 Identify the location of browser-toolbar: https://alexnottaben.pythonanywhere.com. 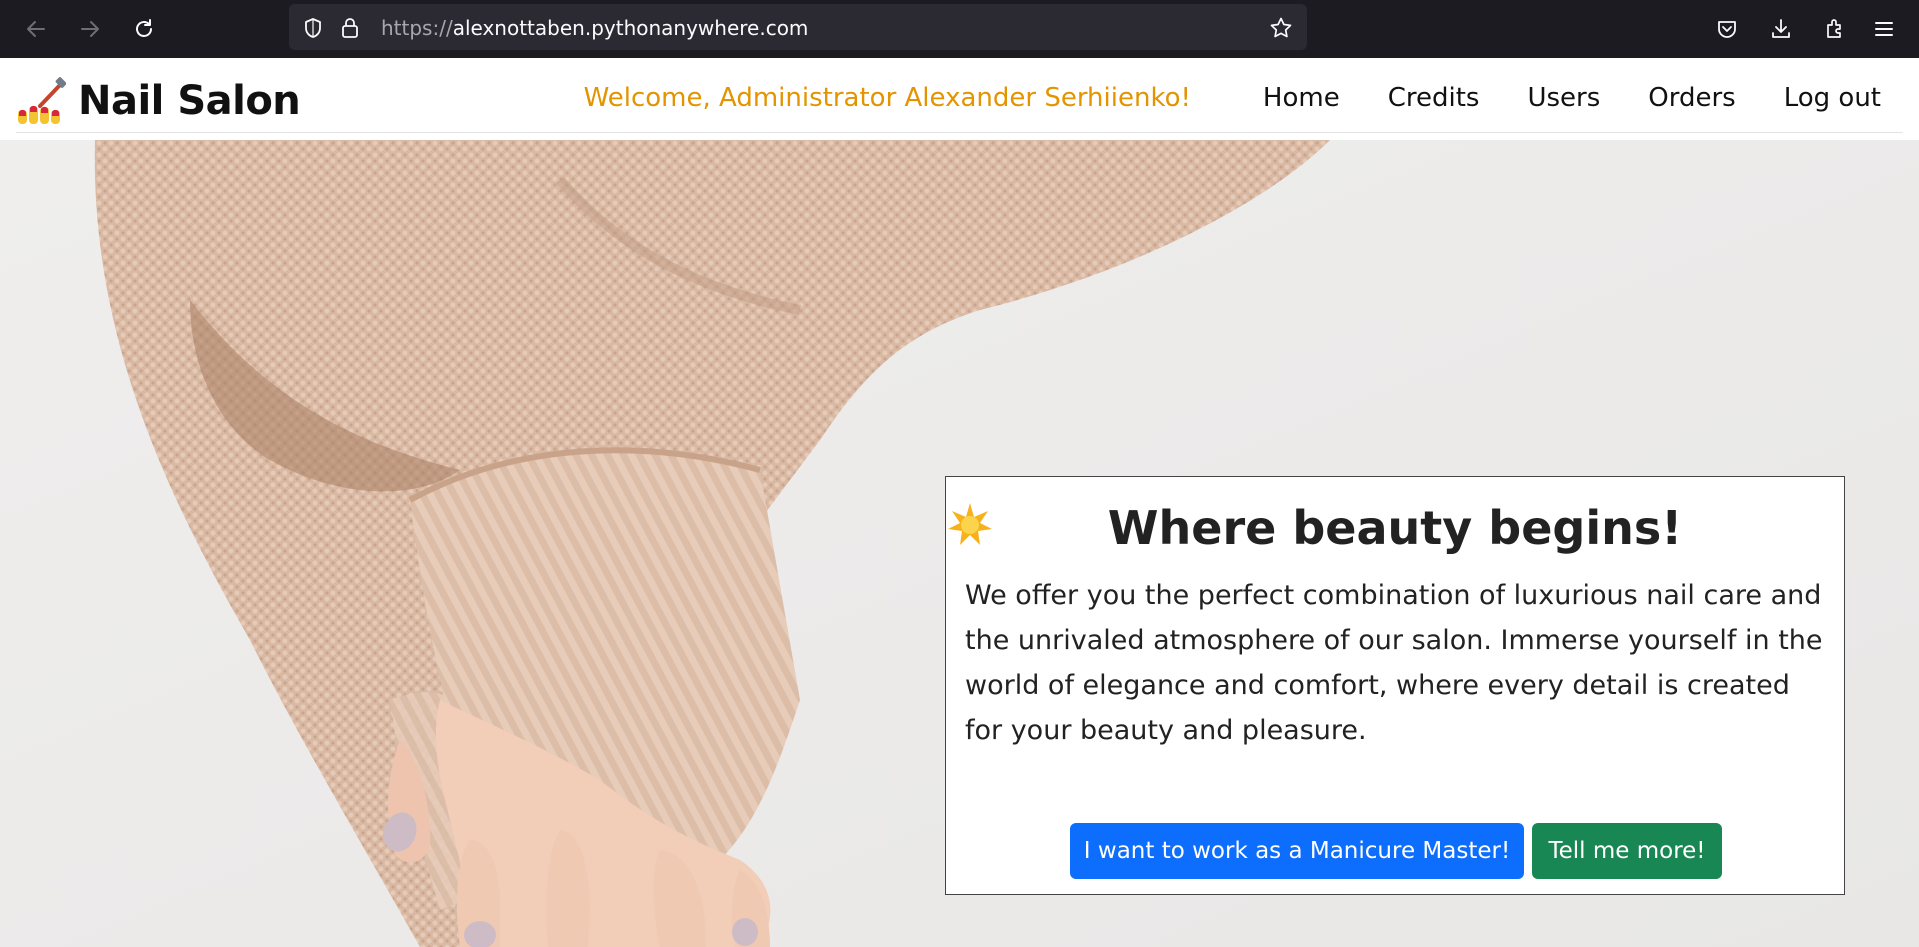
(959, 29).